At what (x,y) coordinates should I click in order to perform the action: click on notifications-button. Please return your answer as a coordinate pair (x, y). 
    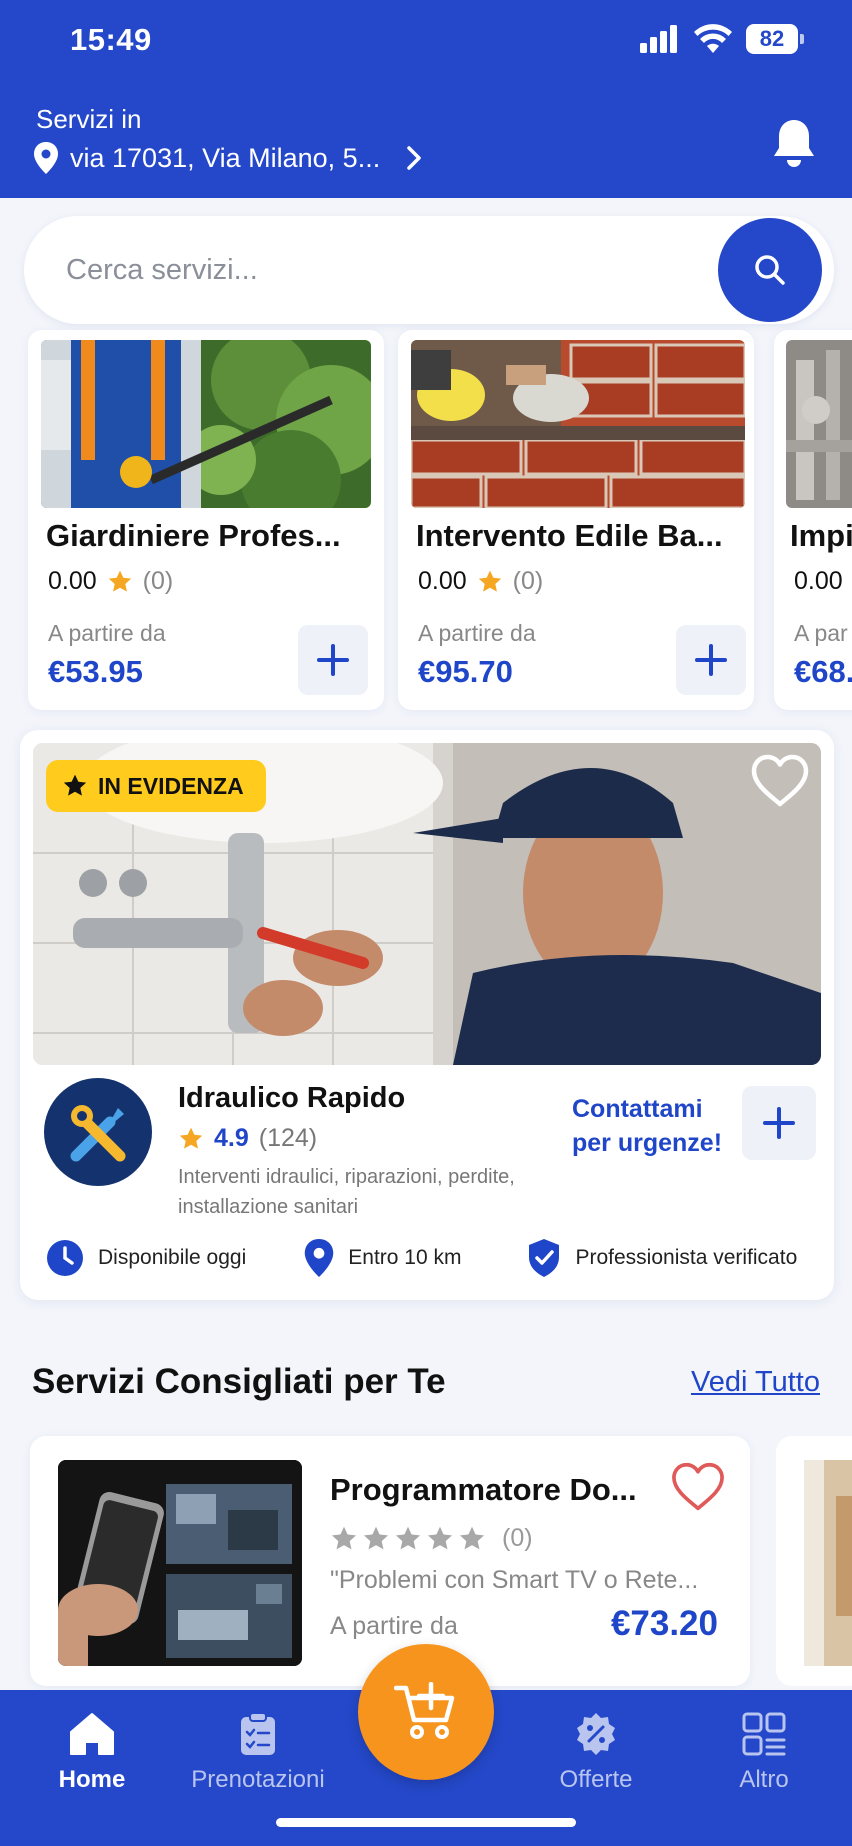
    Looking at the image, I should click on (794, 146).